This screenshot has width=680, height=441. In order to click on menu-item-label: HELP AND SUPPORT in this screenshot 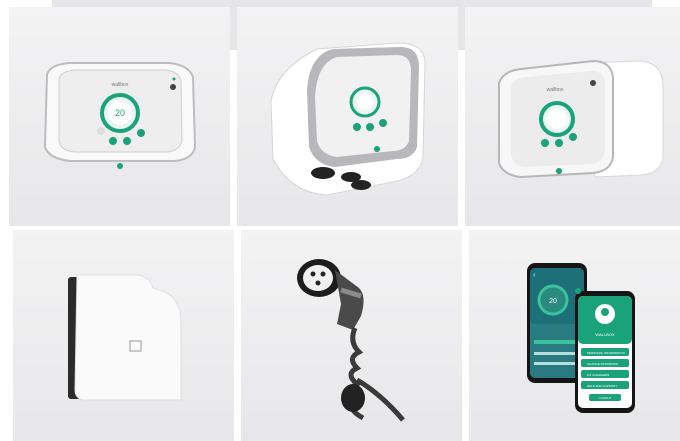, I will do `click(602, 386)`.